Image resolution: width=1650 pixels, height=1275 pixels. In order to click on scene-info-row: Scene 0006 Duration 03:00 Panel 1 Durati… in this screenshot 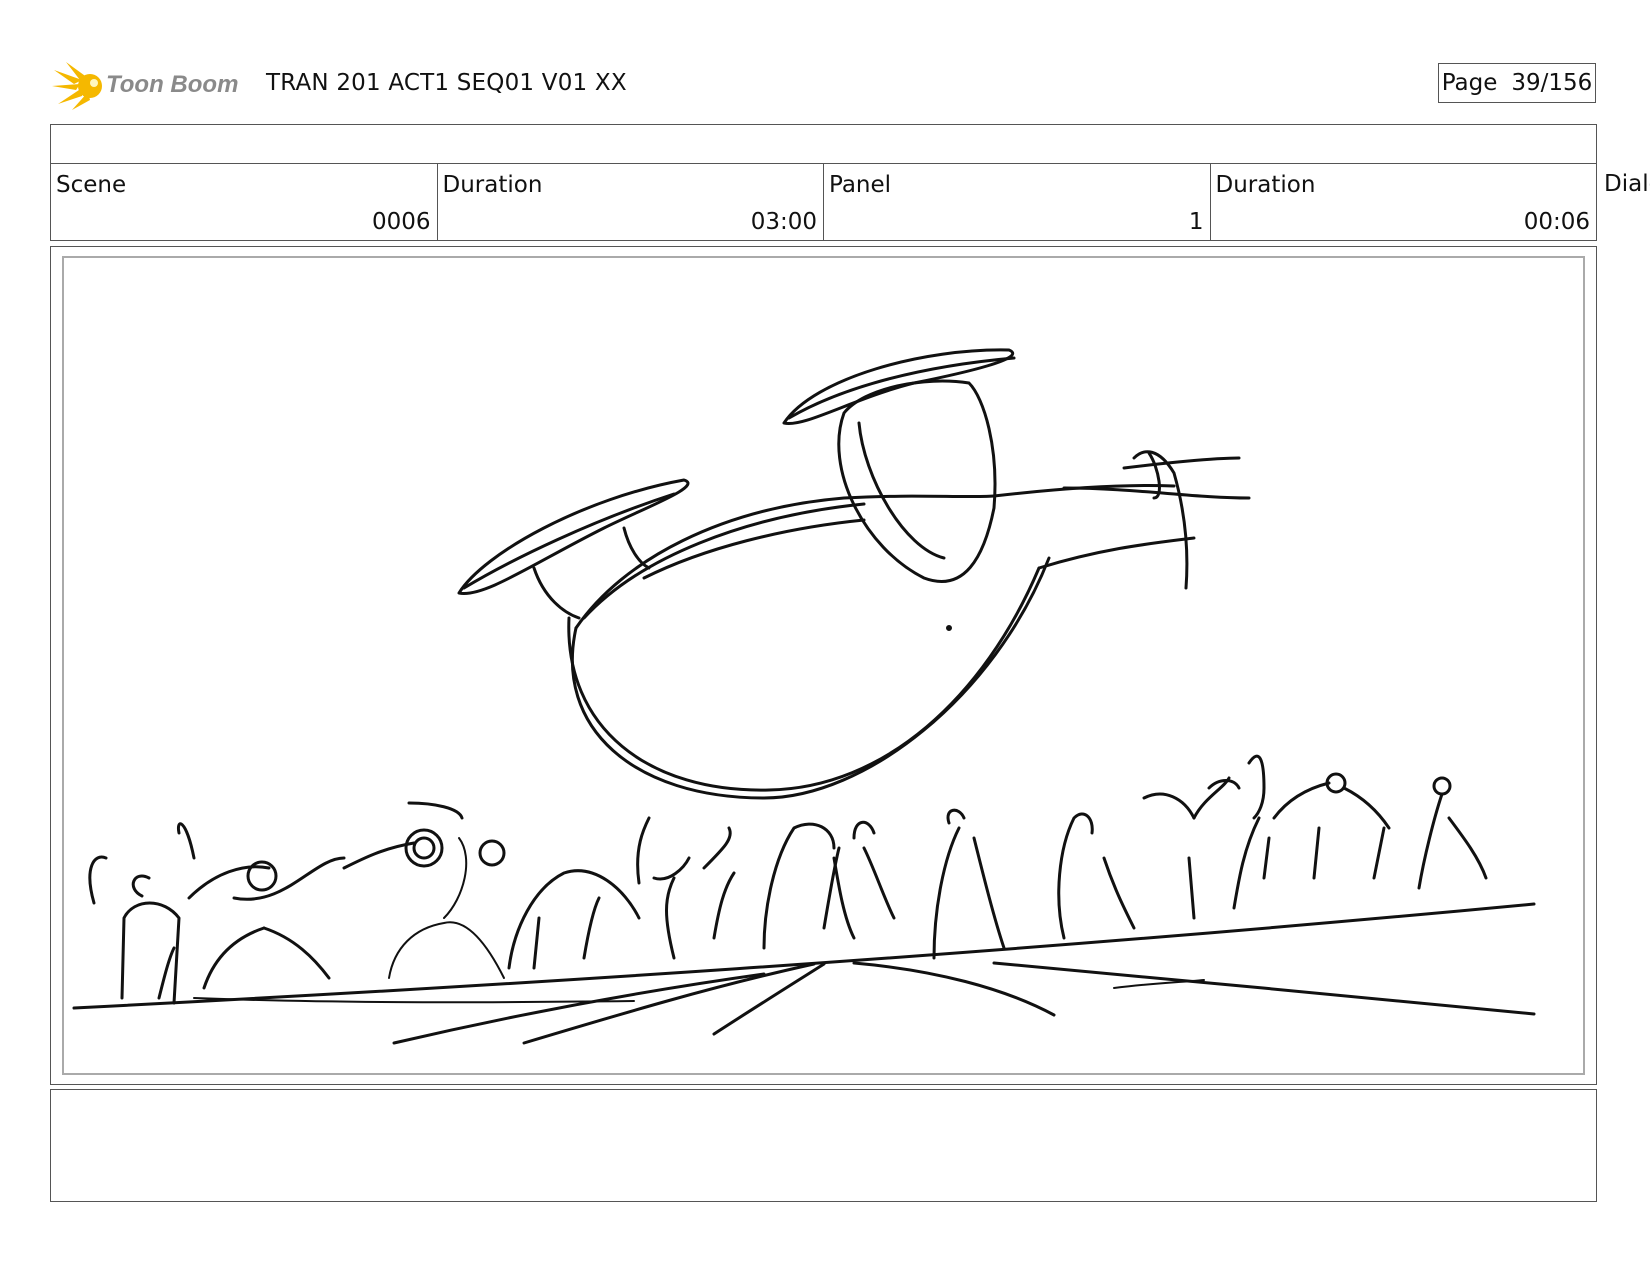, I will do `click(823, 202)`.